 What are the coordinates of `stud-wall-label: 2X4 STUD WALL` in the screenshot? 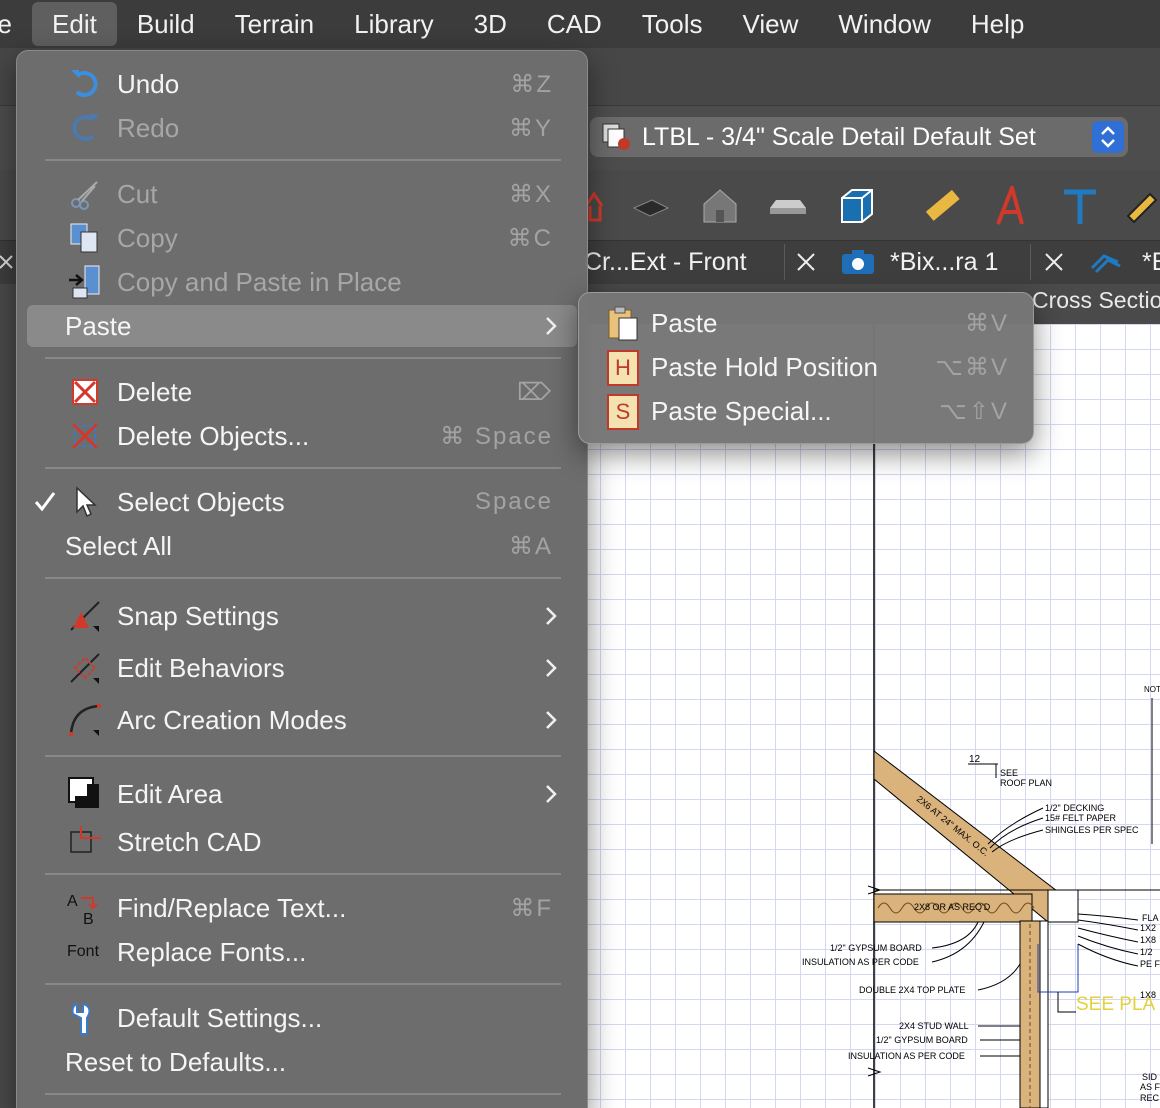 It's located at (934, 1026).